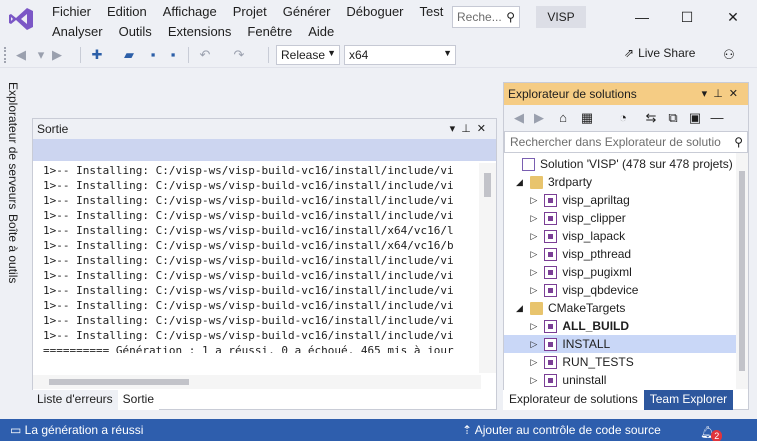 Image resolution: width=757 pixels, height=441 pixels. I want to click on tree-project: ▷ ALL_BUILD, so click(626, 326).